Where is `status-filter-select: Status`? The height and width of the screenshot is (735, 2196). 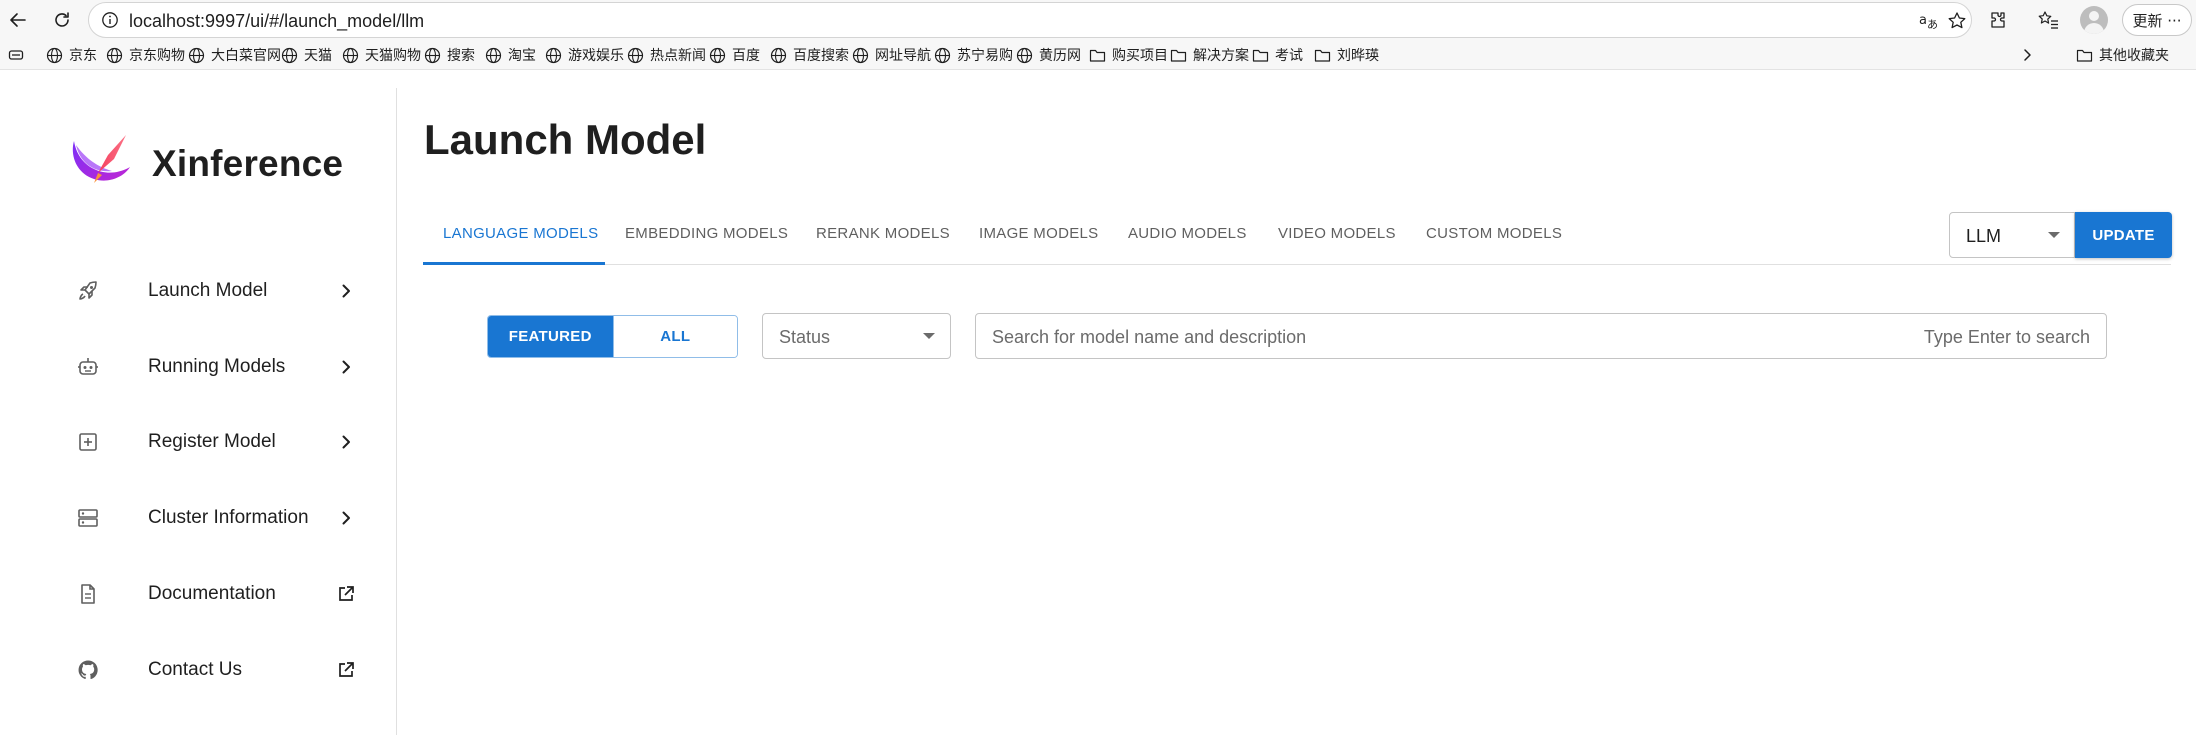
status-filter-select: Status is located at coordinates (856, 336).